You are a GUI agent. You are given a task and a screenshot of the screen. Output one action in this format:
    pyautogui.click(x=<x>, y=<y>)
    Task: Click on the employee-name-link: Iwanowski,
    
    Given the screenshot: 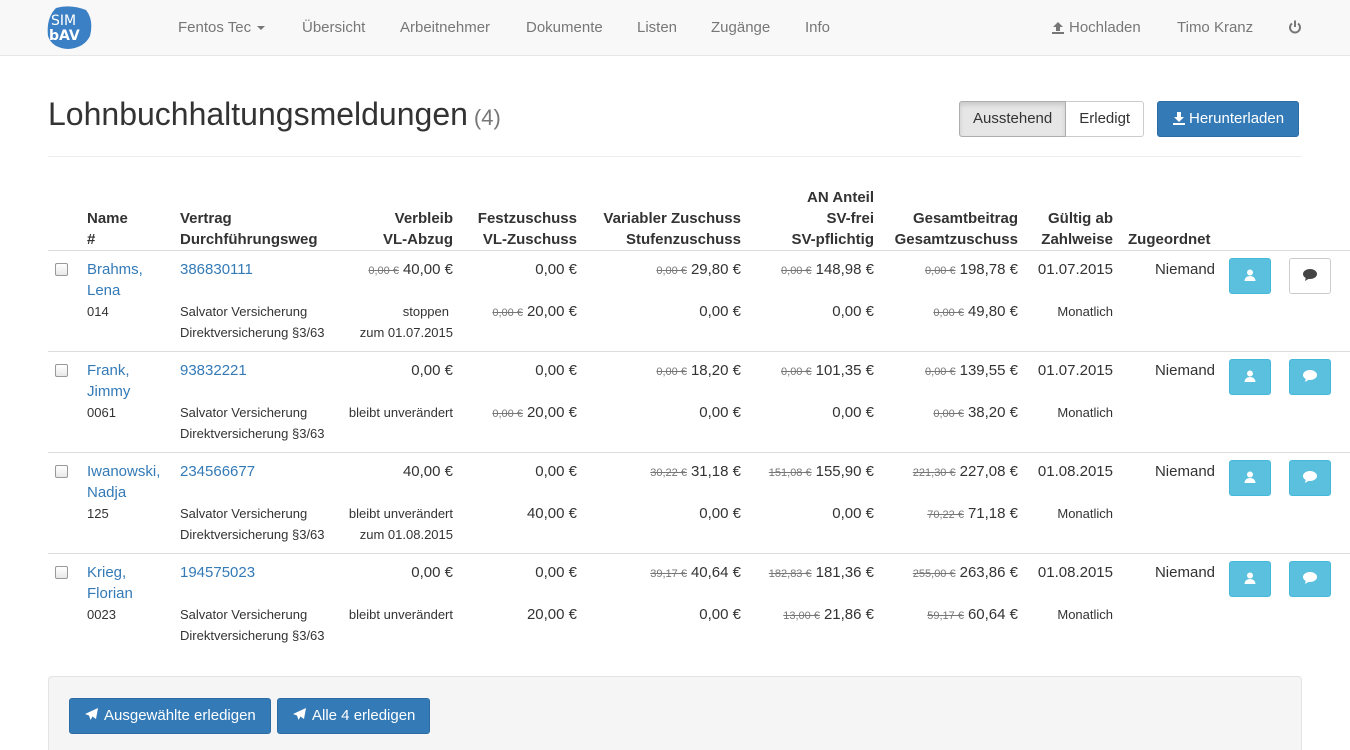 What is the action you would take?
    pyautogui.click(x=123, y=471)
    